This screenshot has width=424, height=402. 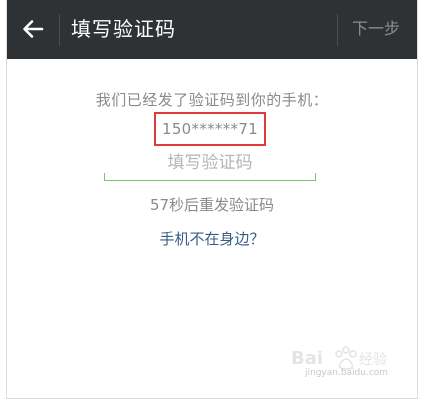 What do you see at coordinates (59, 30) in the screenshot?
I see `title-divider` at bounding box center [59, 30].